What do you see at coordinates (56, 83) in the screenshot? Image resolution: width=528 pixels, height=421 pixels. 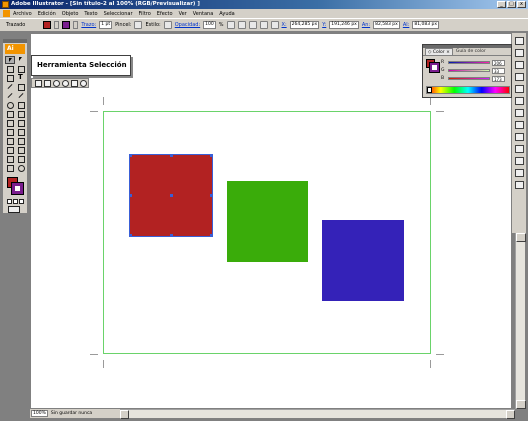 I see `ellipse-tool-option` at bounding box center [56, 83].